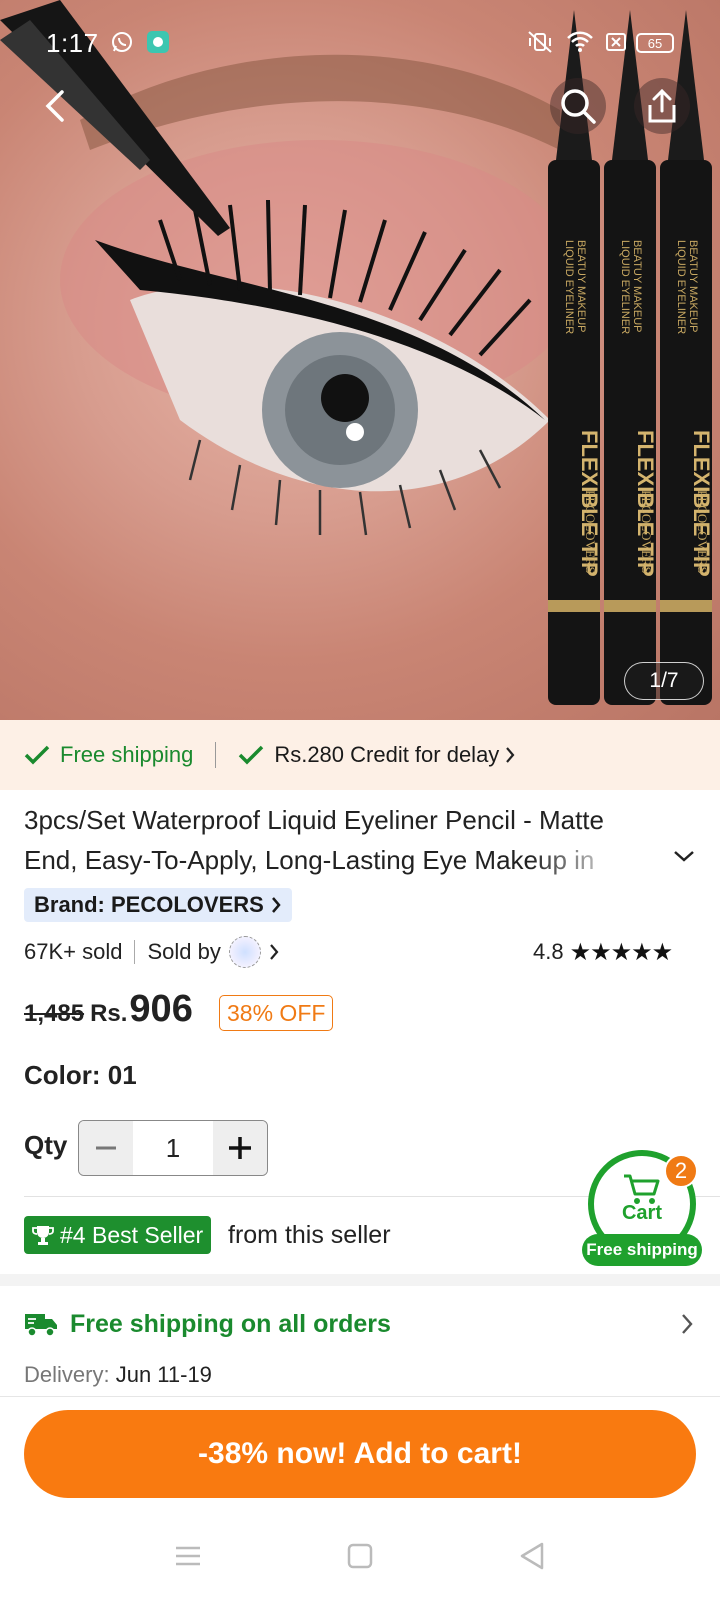 The width and height of the screenshot is (720, 1600). Describe the element at coordinates (132, 1234) in the screenshot. I see `best-seller-label: #4 Best Seller` at that location.